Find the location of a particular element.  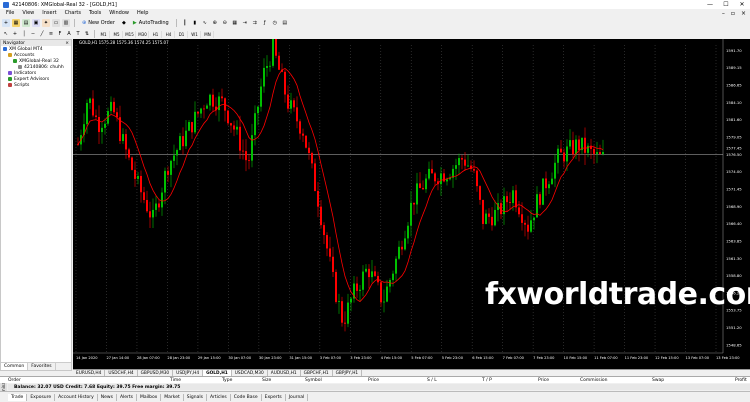

terminal-tab: Code Base is located at coordinates (246, 397).